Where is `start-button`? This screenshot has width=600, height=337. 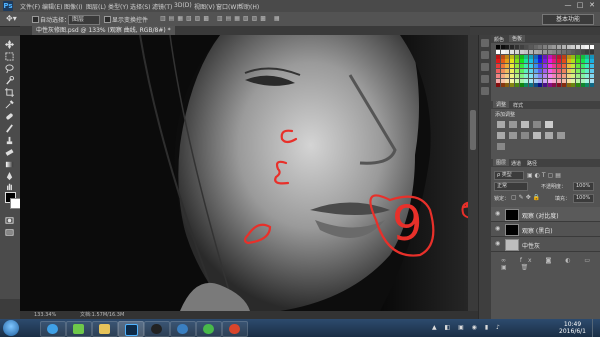
start-button is located at coordinates (11, 328).